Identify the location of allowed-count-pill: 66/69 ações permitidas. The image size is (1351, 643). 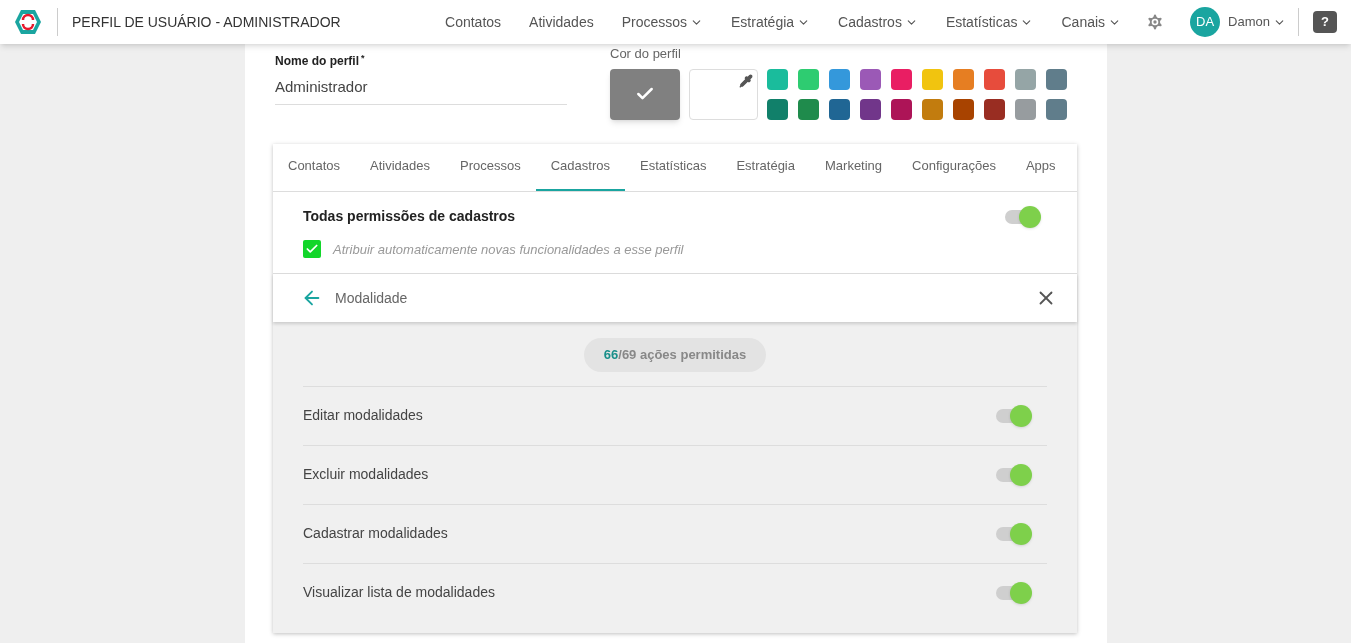
(675, 355).